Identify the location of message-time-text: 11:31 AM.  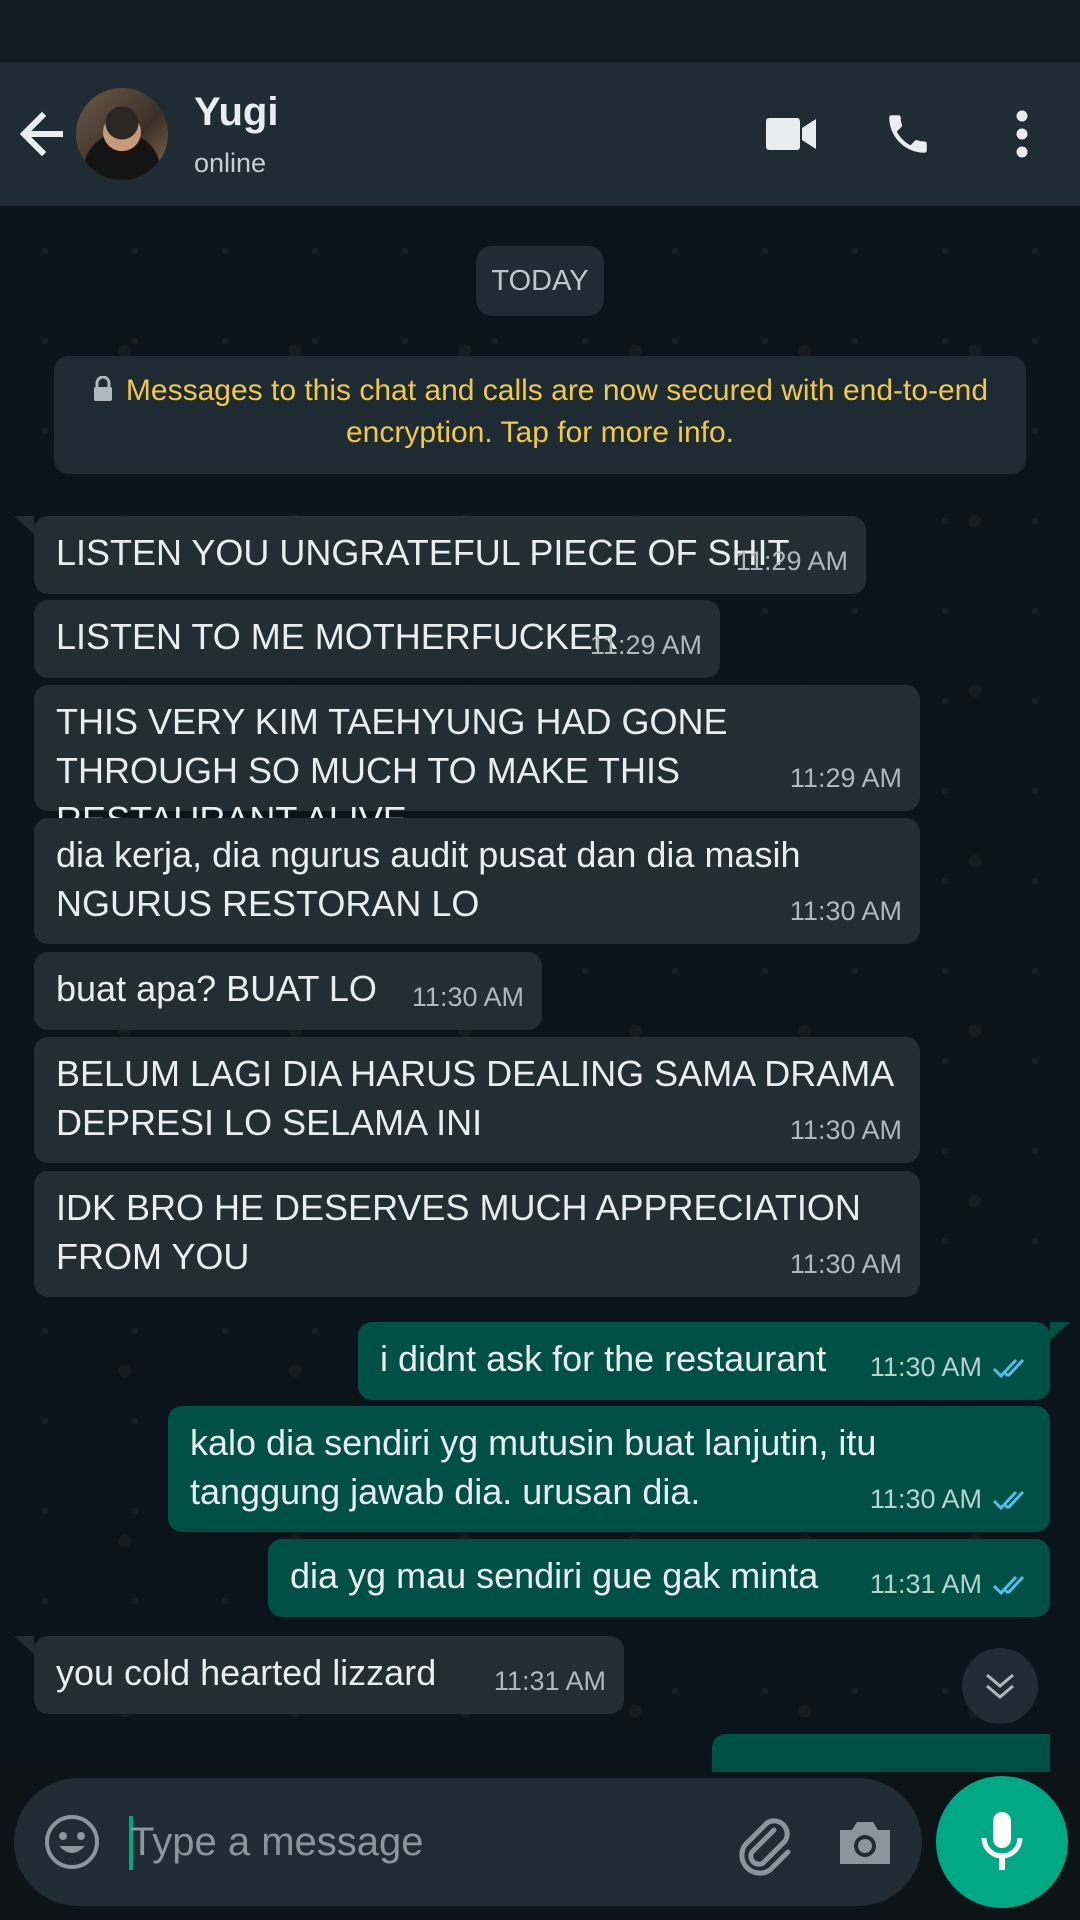
(925, 1584).